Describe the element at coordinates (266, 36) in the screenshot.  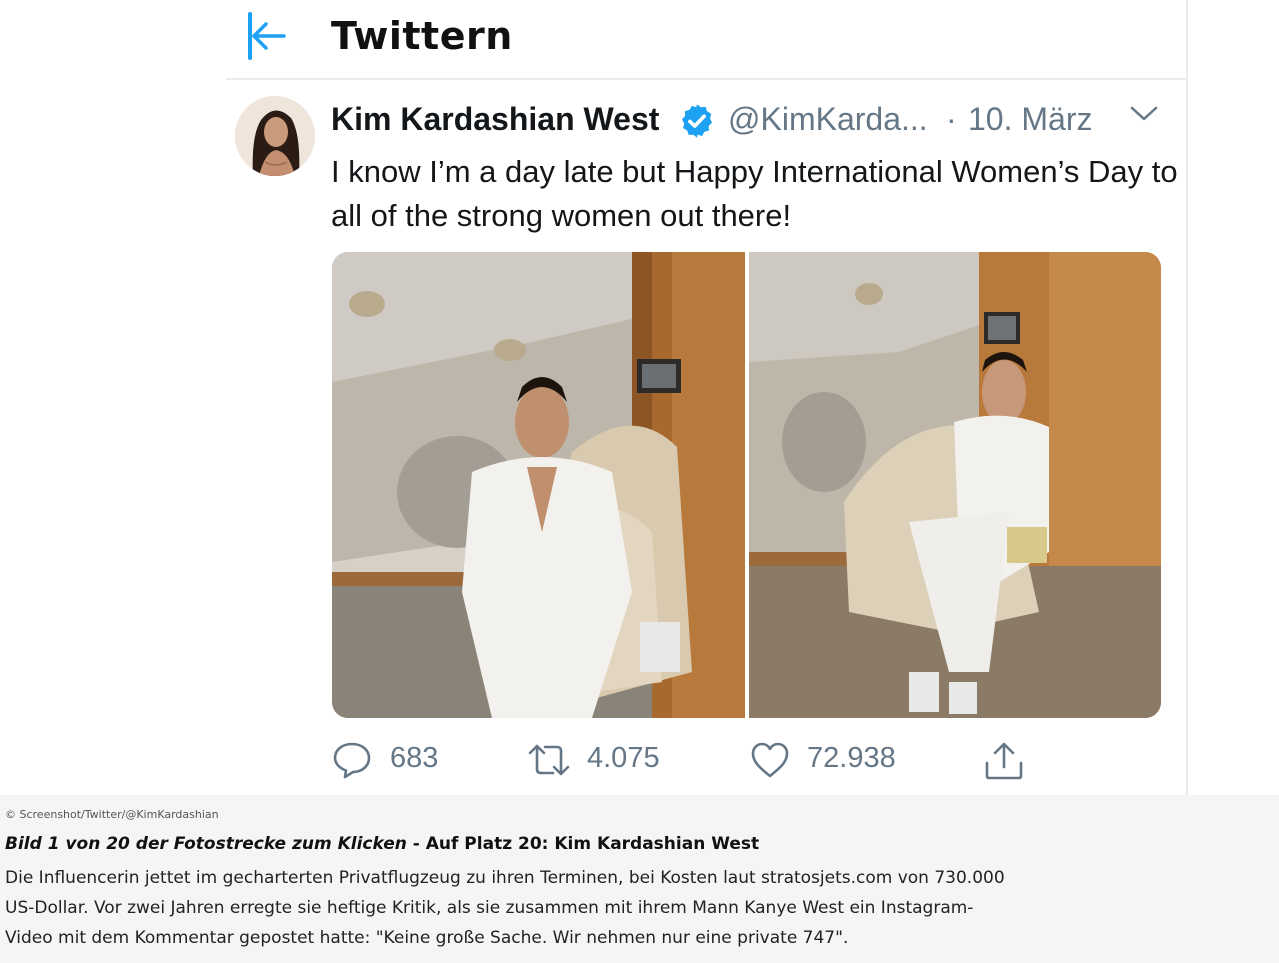
I see `back-arrow-icon` at that location.